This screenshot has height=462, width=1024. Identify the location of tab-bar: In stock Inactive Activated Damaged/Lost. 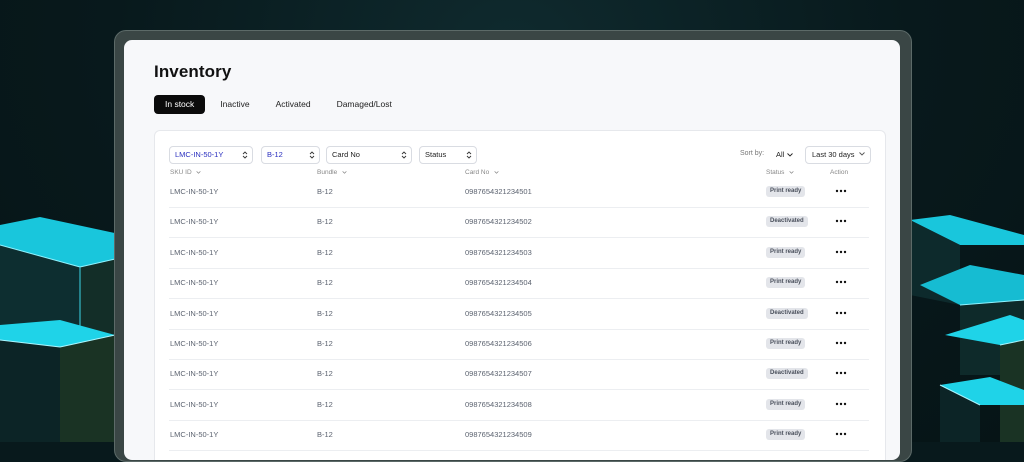
(278, 104).